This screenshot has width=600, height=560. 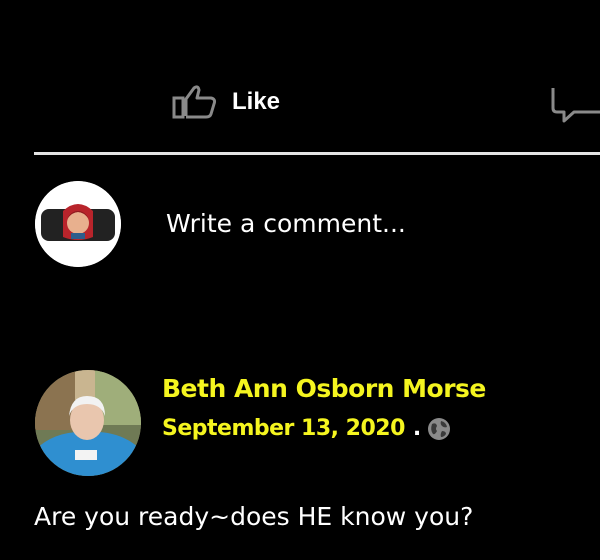 What do you see at coordinates (324, 388) in the screenshot?
I see `author-name: Beth Ann Osborn Morse` at bounding box center [324, 388].